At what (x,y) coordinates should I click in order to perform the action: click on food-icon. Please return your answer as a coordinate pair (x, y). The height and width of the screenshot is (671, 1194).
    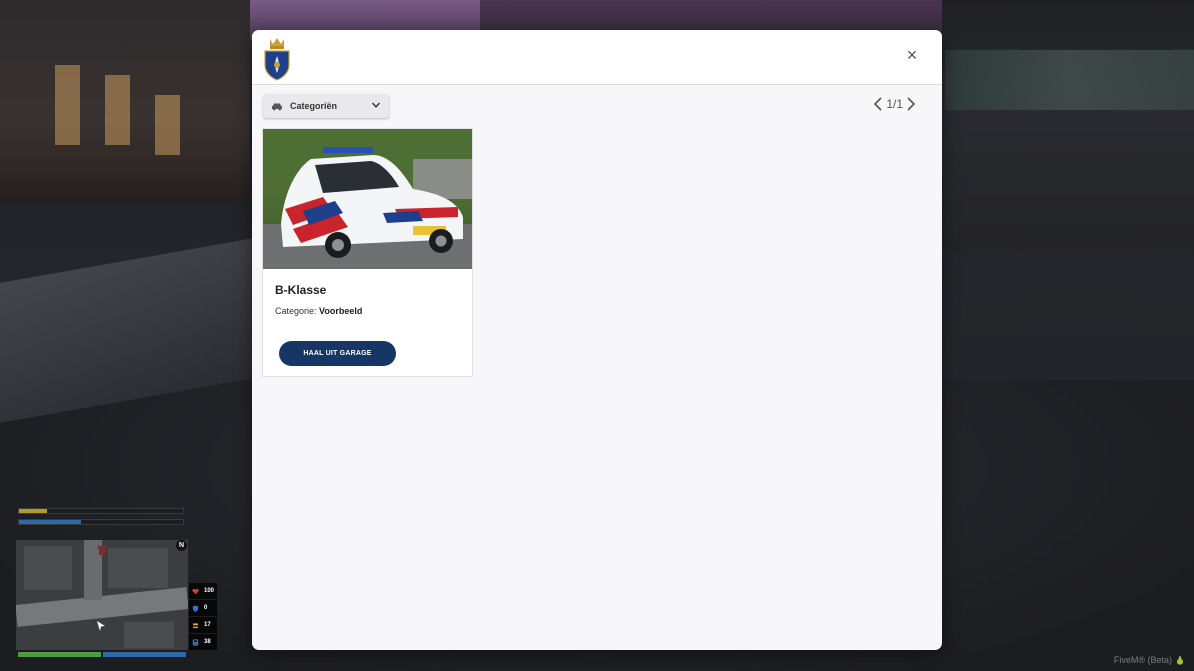
    Looking at the image, I should click on (195, 625).